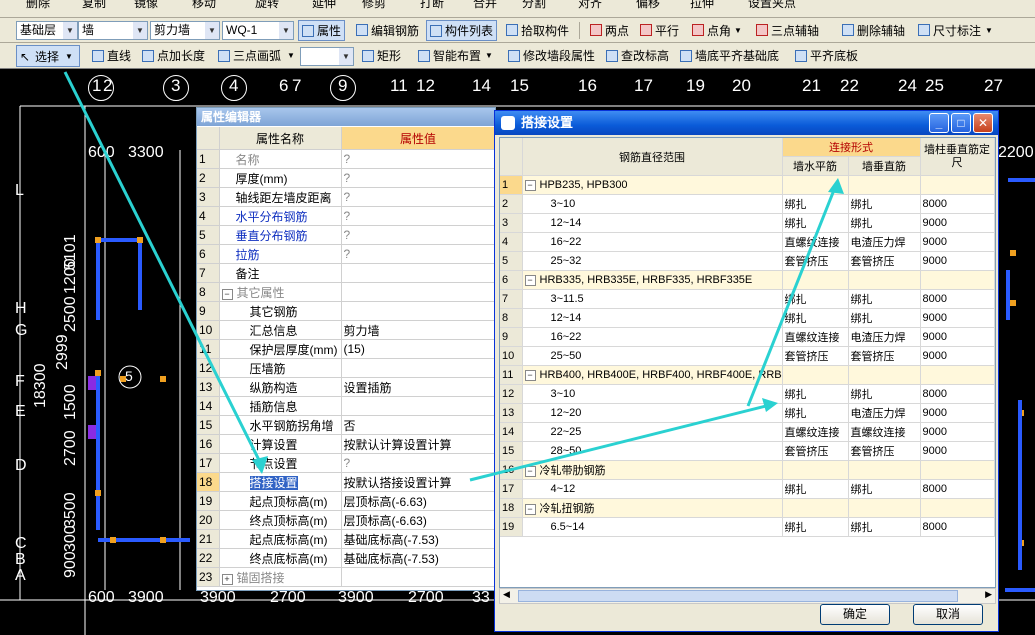 The image size is (1035, 635). What do you see at coordinates (327, 56) in the screenshot?
I see `arc-option-select: ▼` at bounding box center [327, 56].